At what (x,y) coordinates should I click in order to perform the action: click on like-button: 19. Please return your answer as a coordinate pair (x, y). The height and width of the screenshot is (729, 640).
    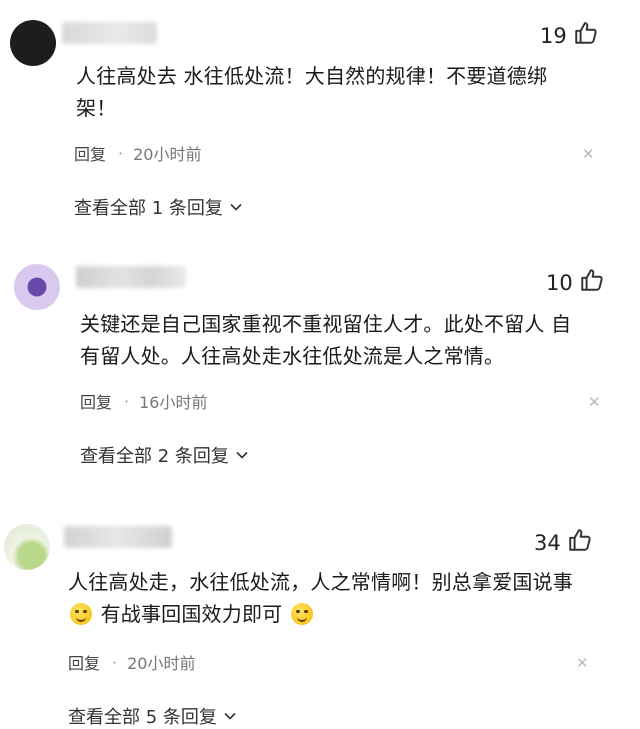
    Looking at the image, I should click on (569, 35).